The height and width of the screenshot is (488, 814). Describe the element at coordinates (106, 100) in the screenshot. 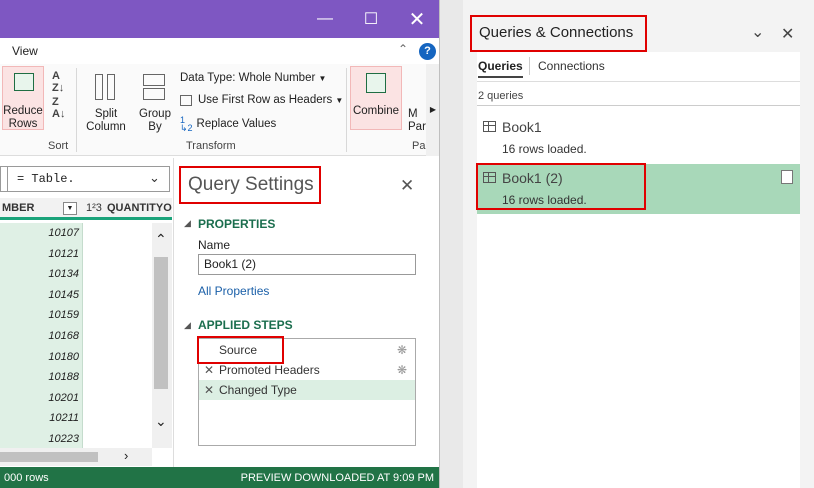

I see `split-column-button: Split Column` at that location.